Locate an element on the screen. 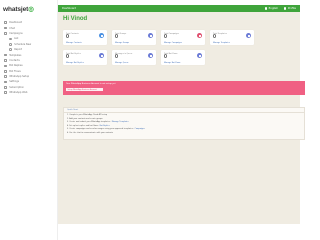 This screenshot has width=320, height=240. stat-card-templates: Total Templates 0 Manage Templates is located at coordinates (232, 37).